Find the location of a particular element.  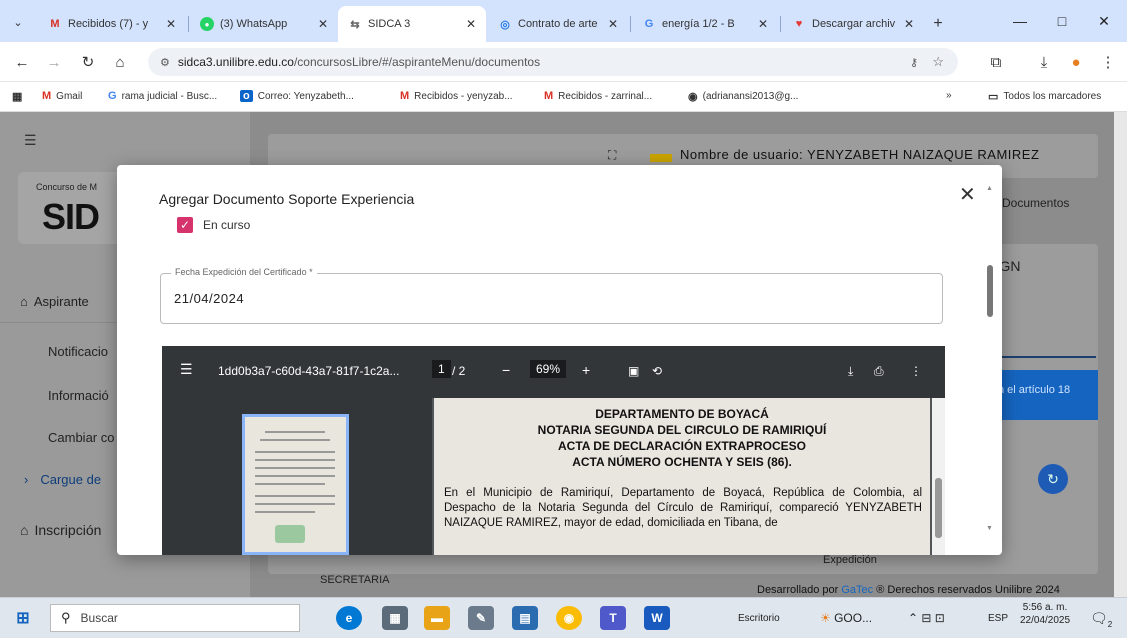

back-icon: ← is located at coordinates (22, 62).